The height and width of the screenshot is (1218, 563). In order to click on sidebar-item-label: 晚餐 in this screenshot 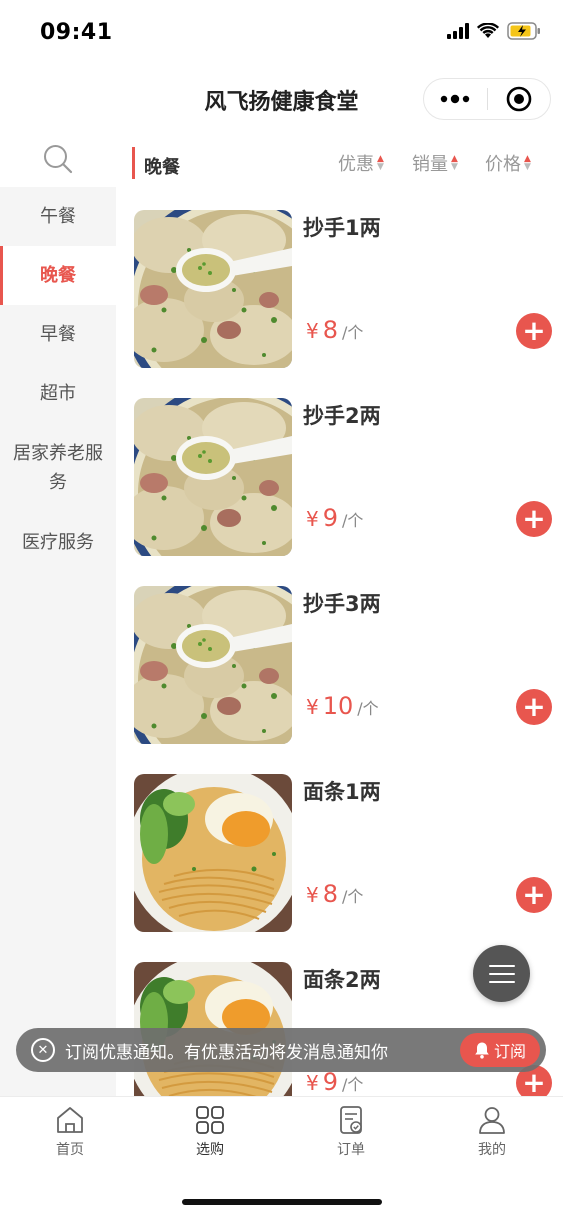, I will do `click(58, 275)`.